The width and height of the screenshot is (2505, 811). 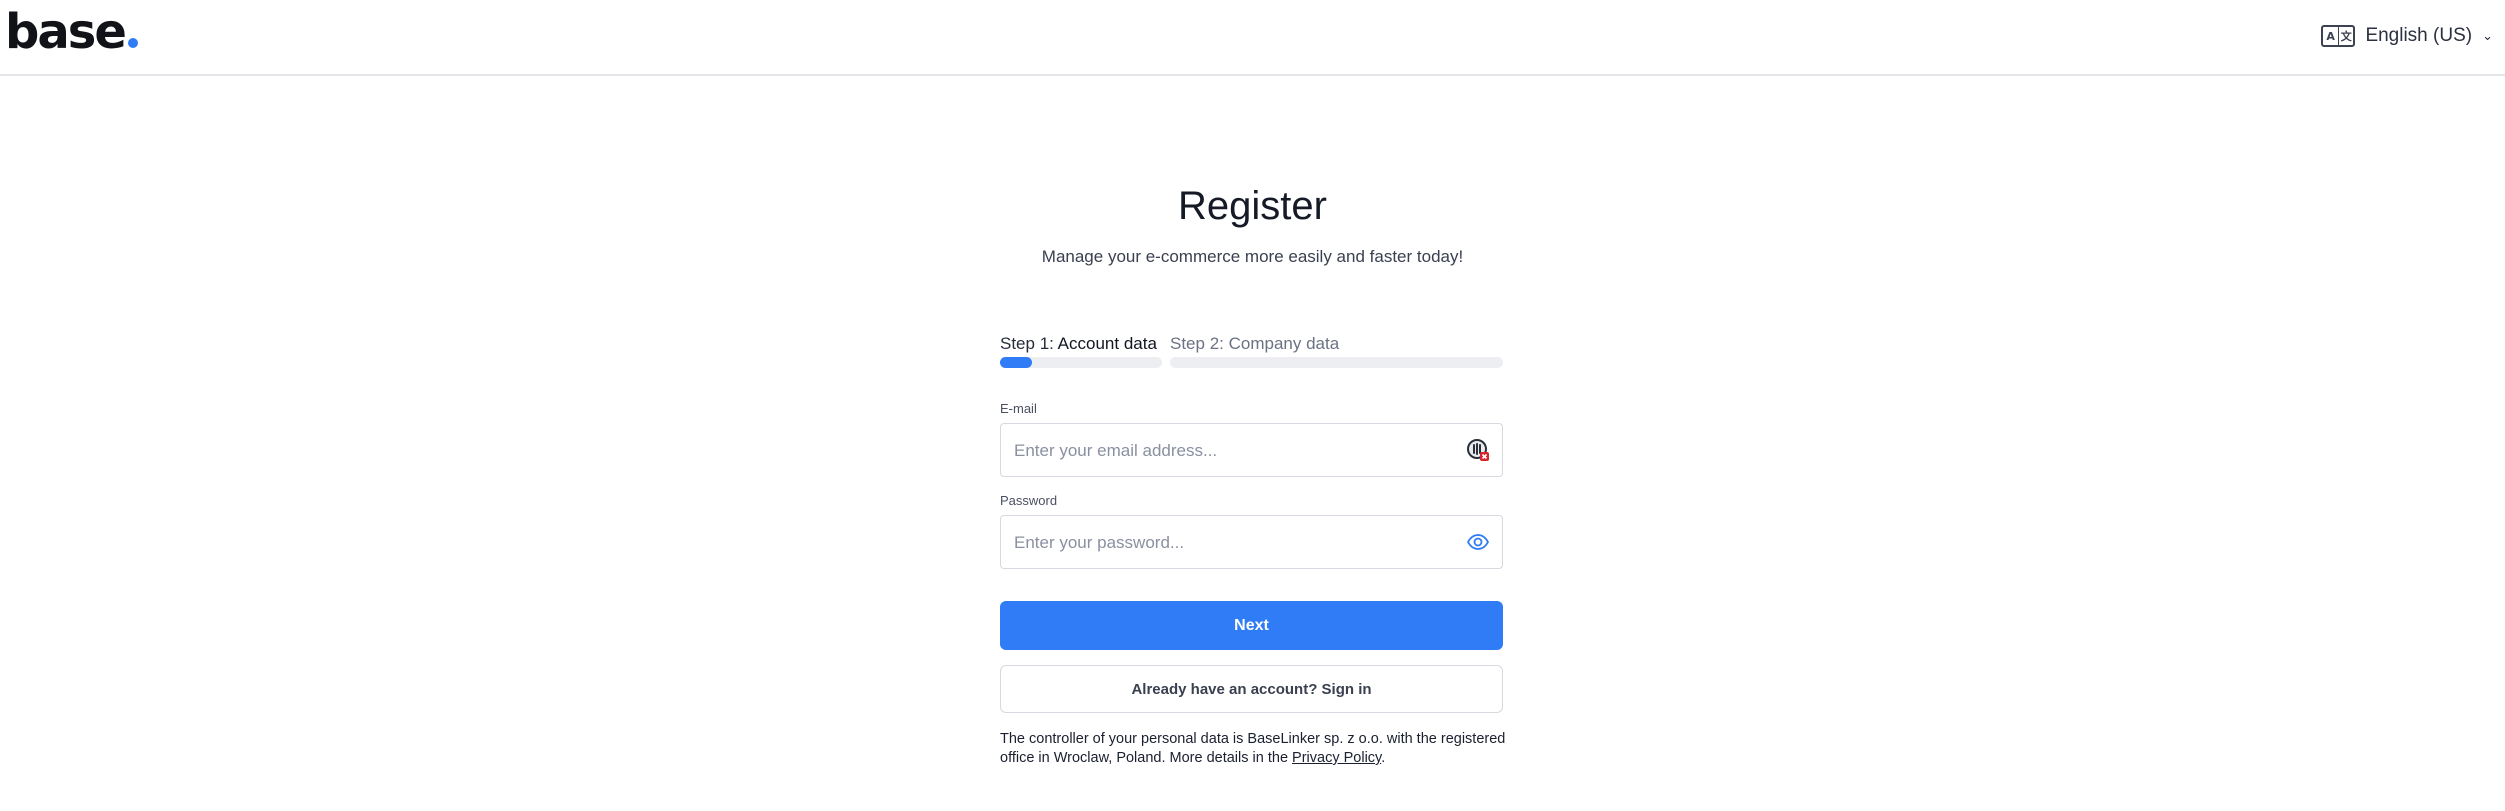 I want to click on step-2-prefix: Step 2:, so click(x=1197, y=343).